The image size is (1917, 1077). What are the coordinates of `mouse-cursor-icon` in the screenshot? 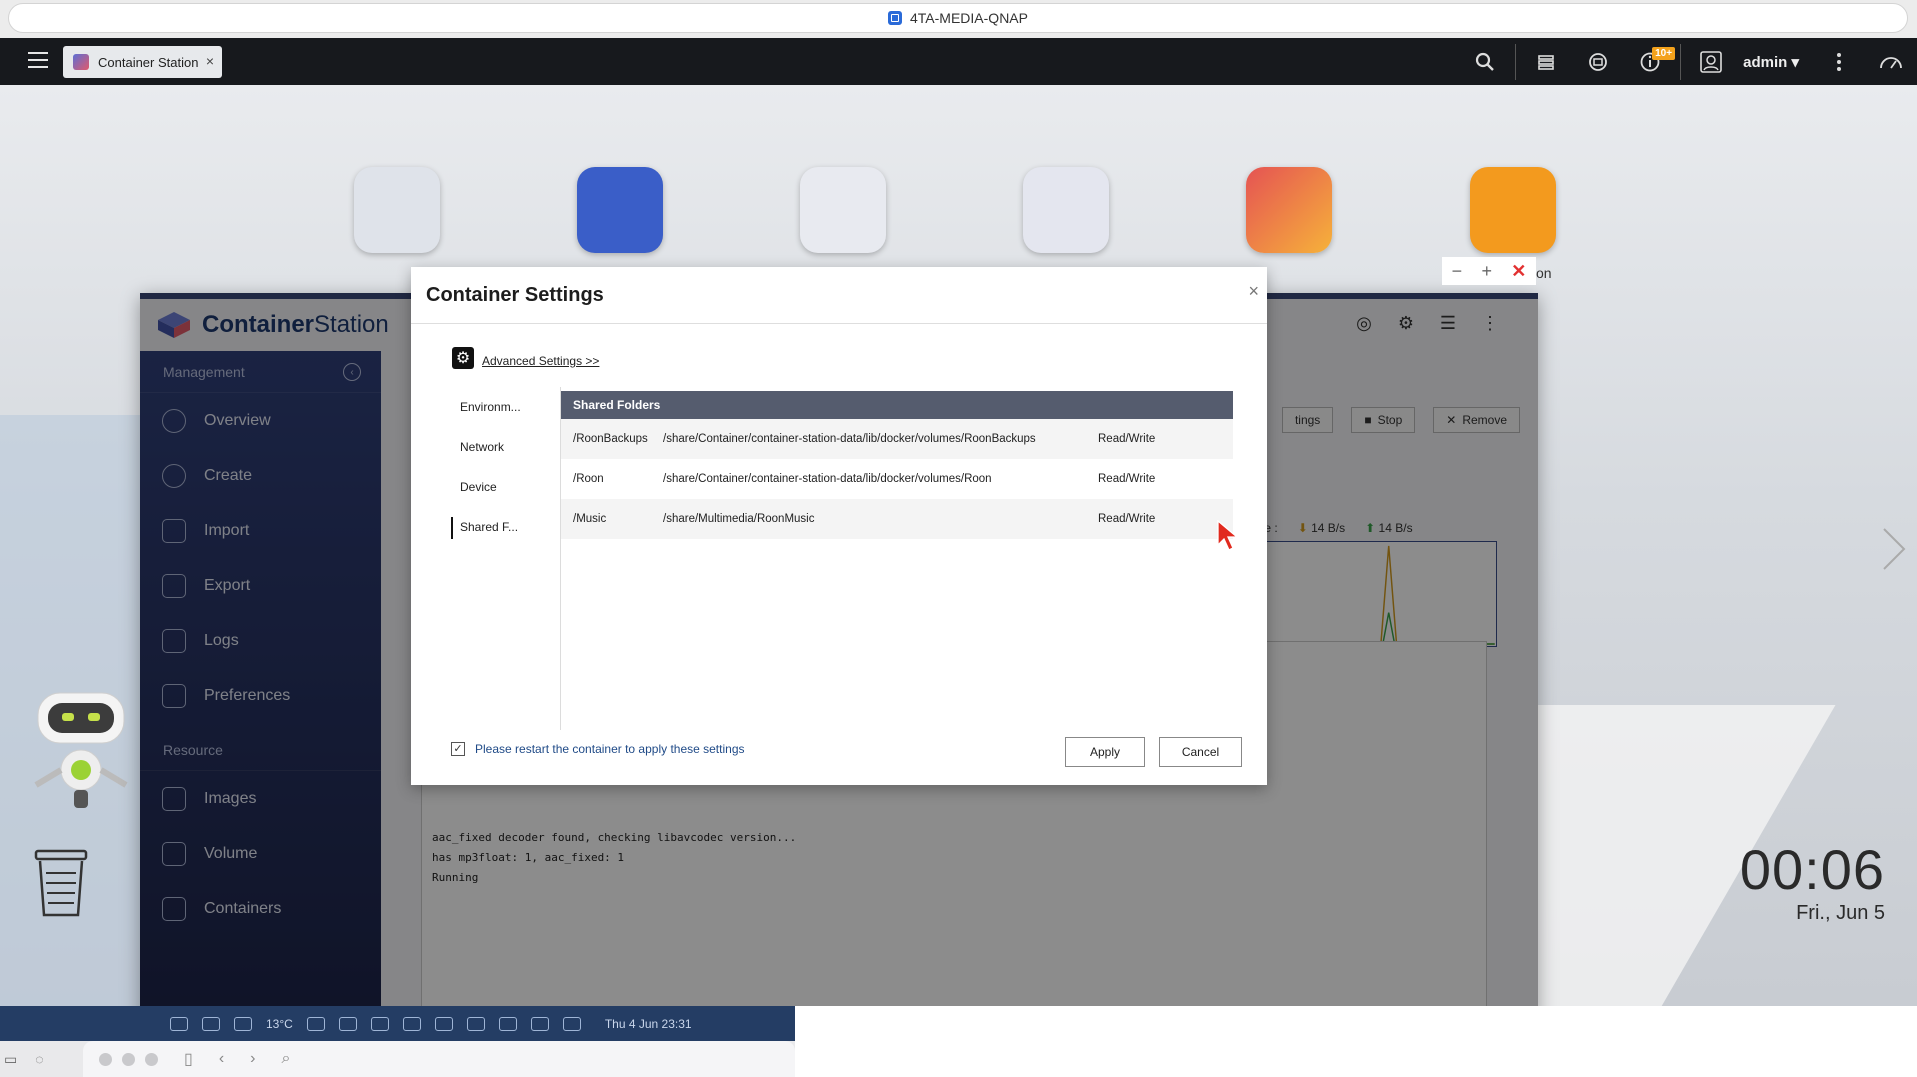 It's located at (1228, 535).